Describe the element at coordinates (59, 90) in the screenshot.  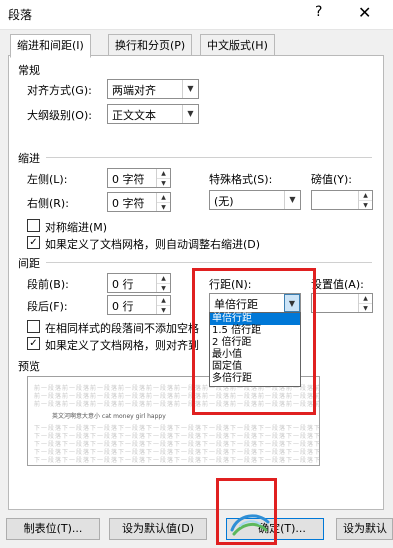
I see `alignment-label: 对齐方式(G):` at that location.